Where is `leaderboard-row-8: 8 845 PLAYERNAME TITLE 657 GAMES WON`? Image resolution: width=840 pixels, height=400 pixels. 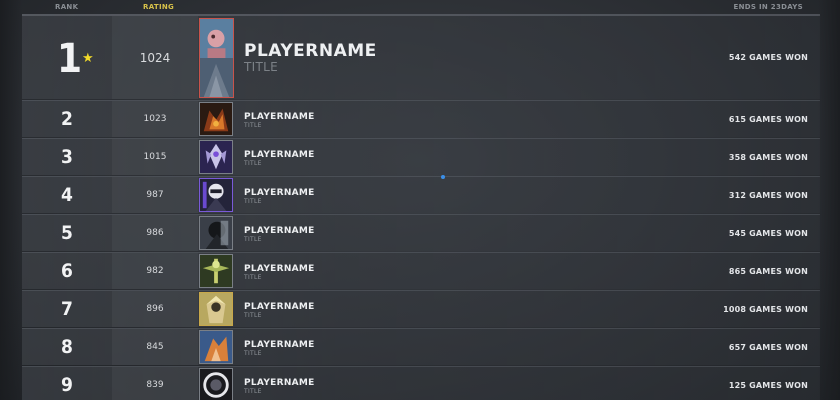 leaderboard-row-8: 8 845 PLAYERNAME TITLE 657 GAMES WON is located at coordinates (421, 346).